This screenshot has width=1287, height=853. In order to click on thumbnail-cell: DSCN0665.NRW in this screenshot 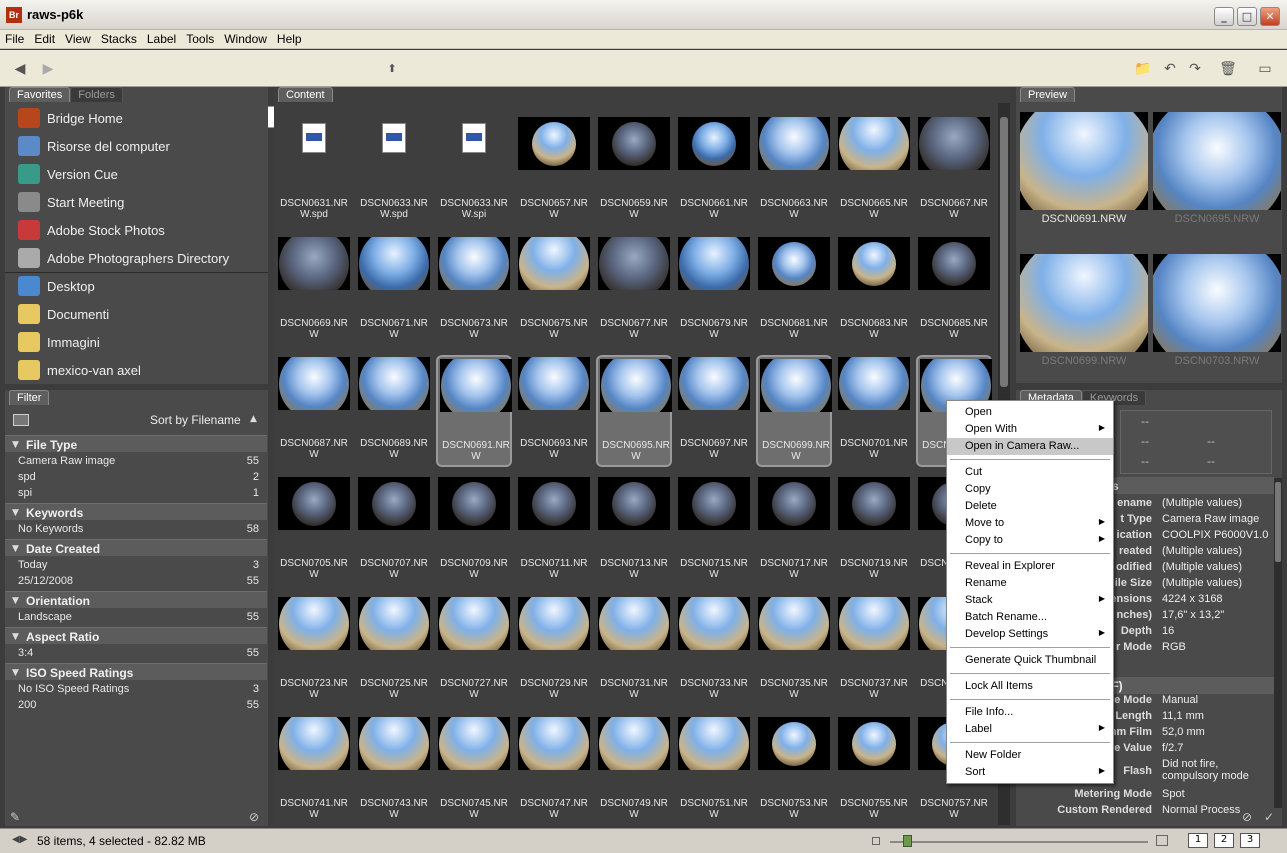, I will do `click(874, 171)`.